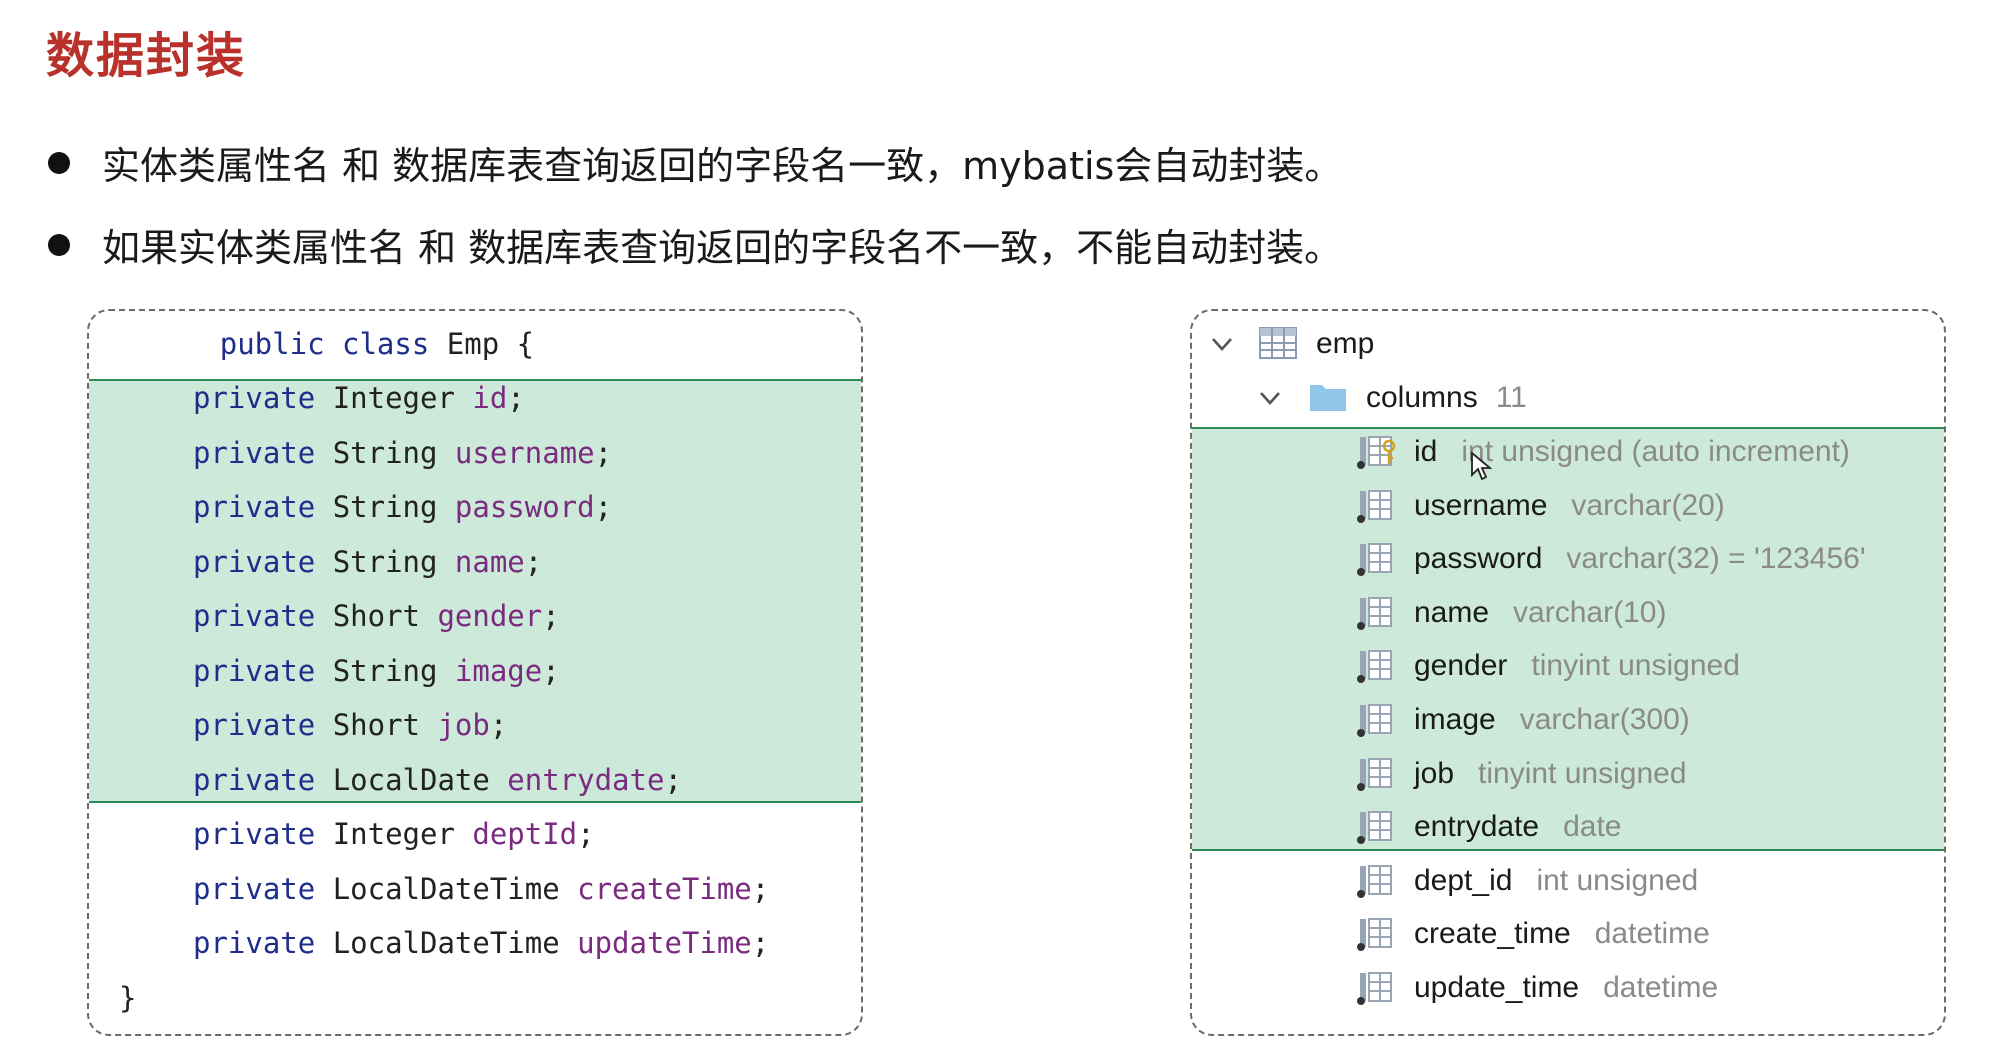 This screenshot has height=1056, width=1998. I want to click on column-name: create_time, so click(1492, 934).